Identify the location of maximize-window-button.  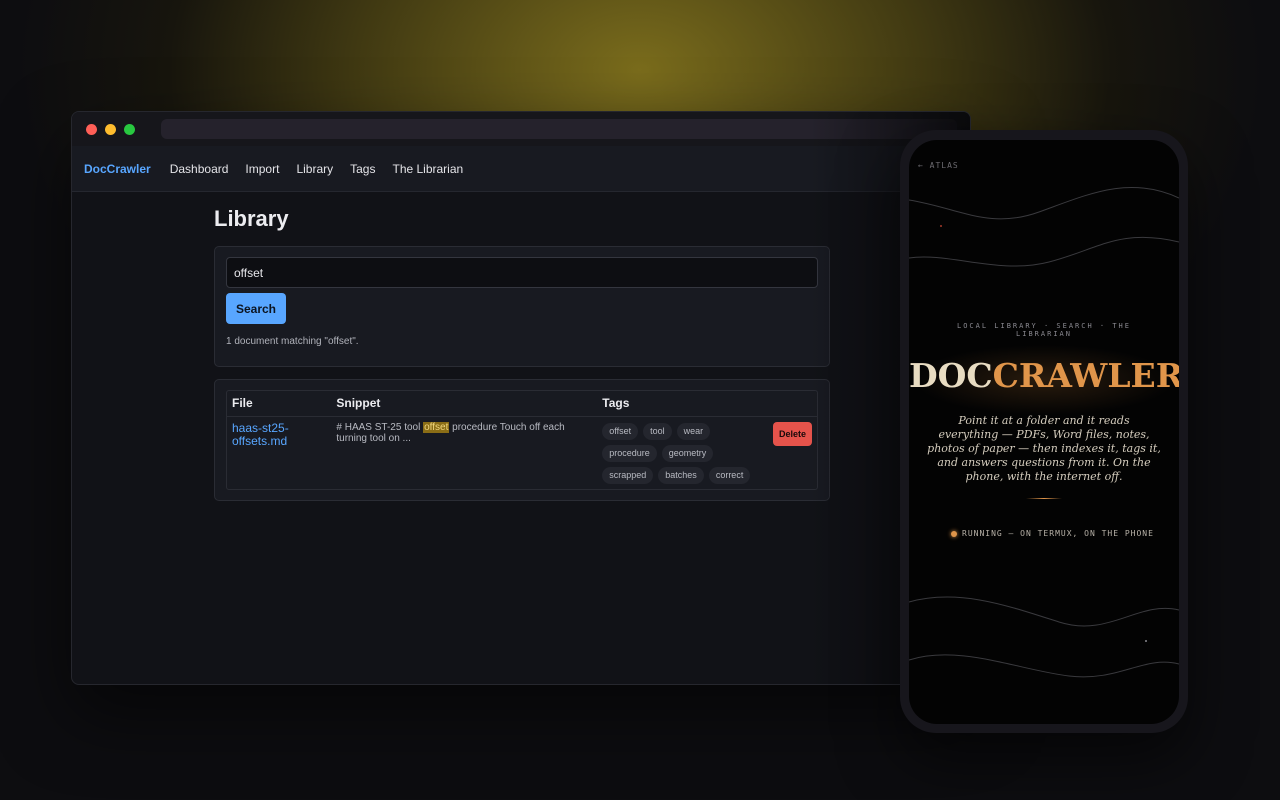
(129, 129).